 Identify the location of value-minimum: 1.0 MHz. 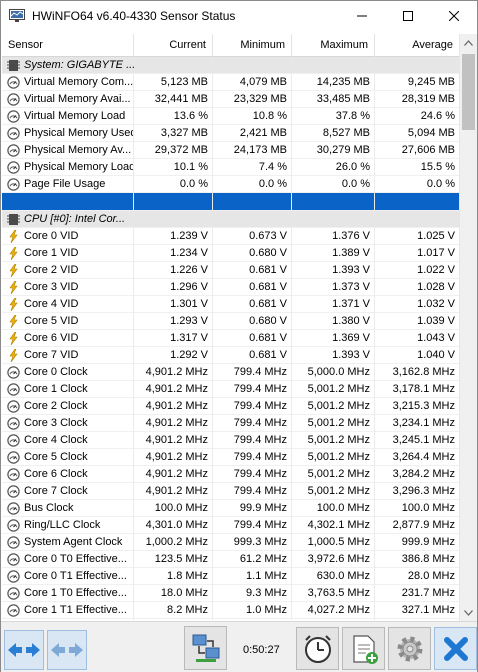
(252, 610).